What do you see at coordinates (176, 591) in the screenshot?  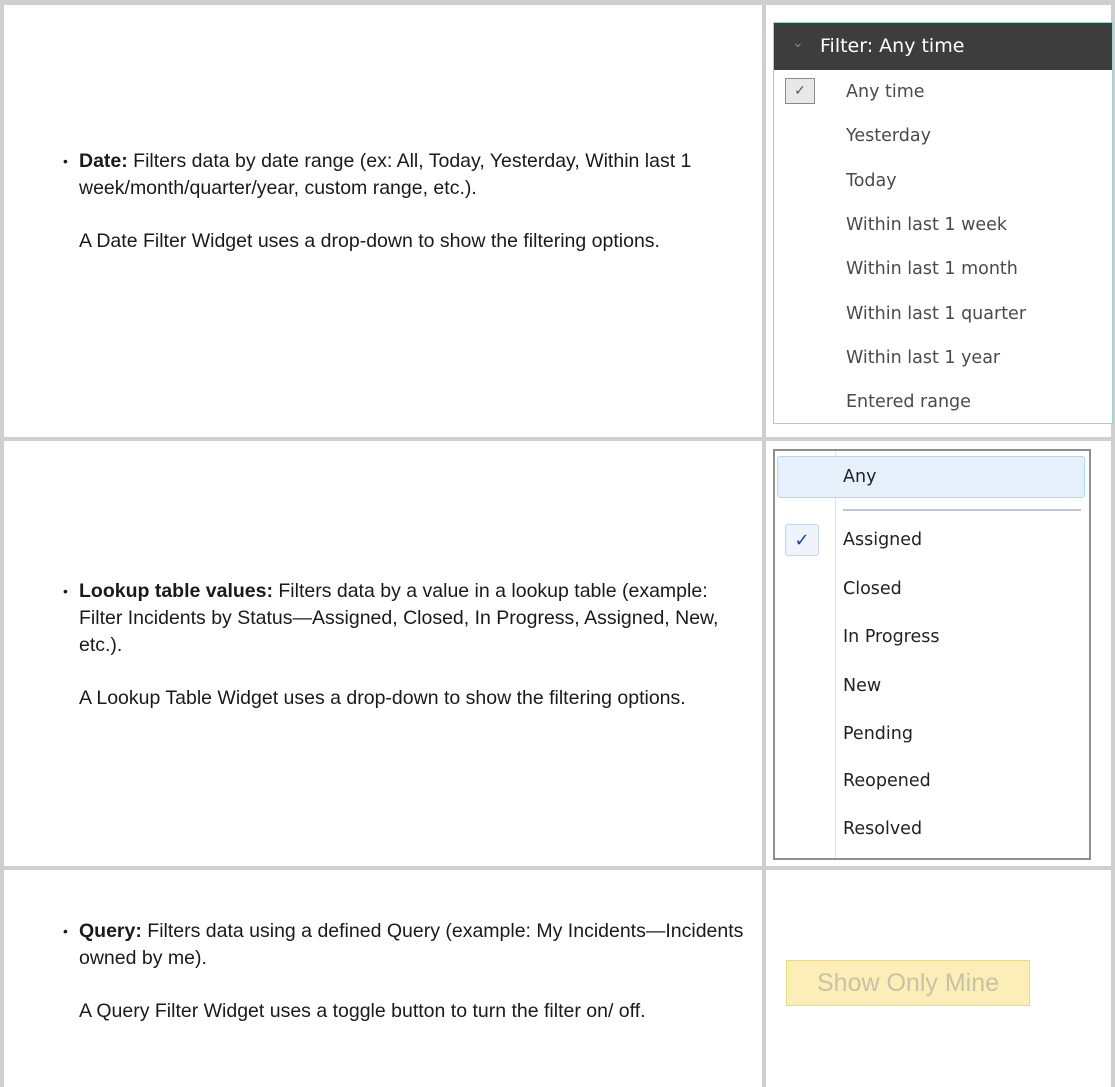 I see `lookup-term: Lookup table values:` at bounding box center [176, 591].